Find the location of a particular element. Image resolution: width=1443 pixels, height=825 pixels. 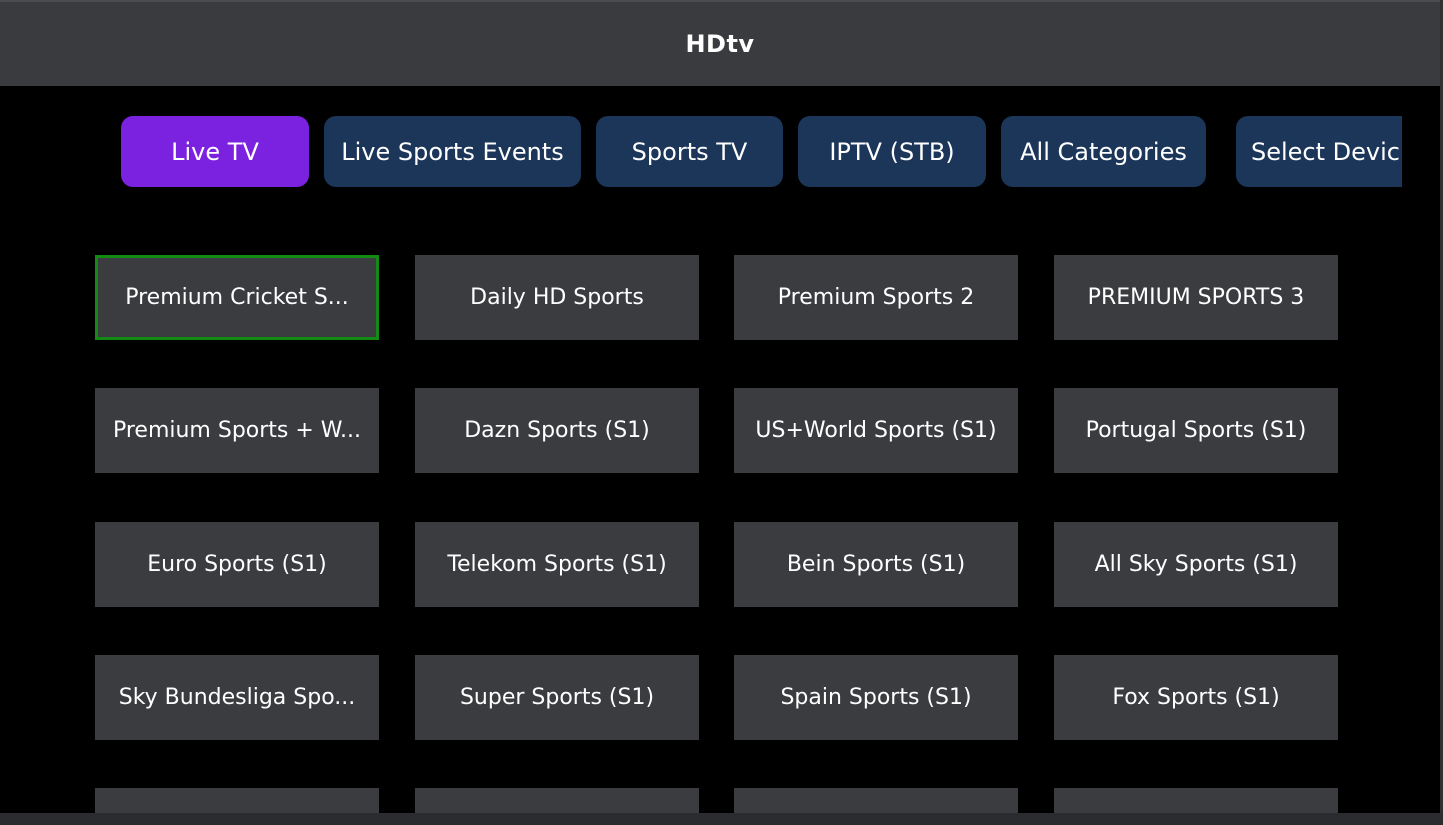

tab-all-categories: All Categories is located at coordinates (1103, 151).